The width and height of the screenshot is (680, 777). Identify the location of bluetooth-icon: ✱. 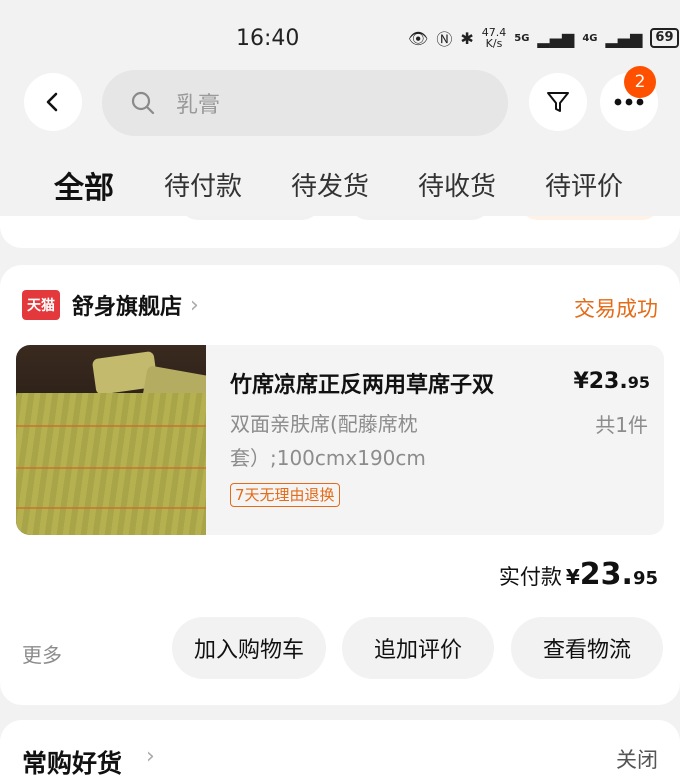
(467, 38).